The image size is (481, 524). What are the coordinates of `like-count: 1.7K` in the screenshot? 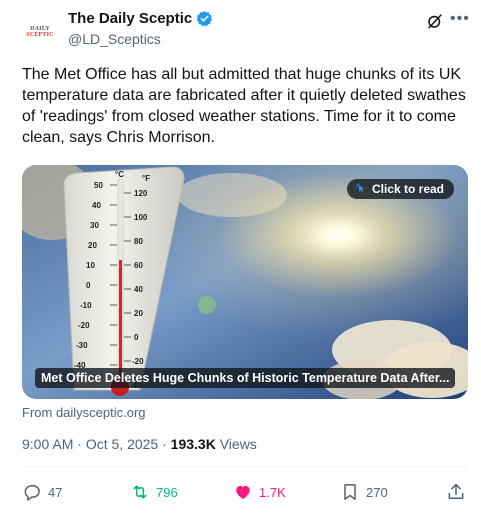 It's located at (272, 492).